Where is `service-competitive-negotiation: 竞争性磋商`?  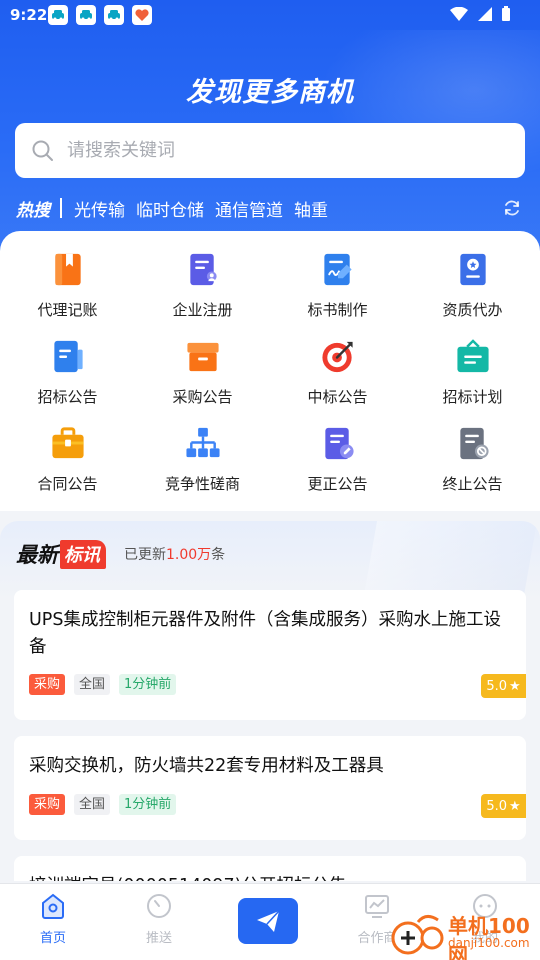
service-competitive-negotiation: 竞争性磋商 is located at coordinates (202, 459).